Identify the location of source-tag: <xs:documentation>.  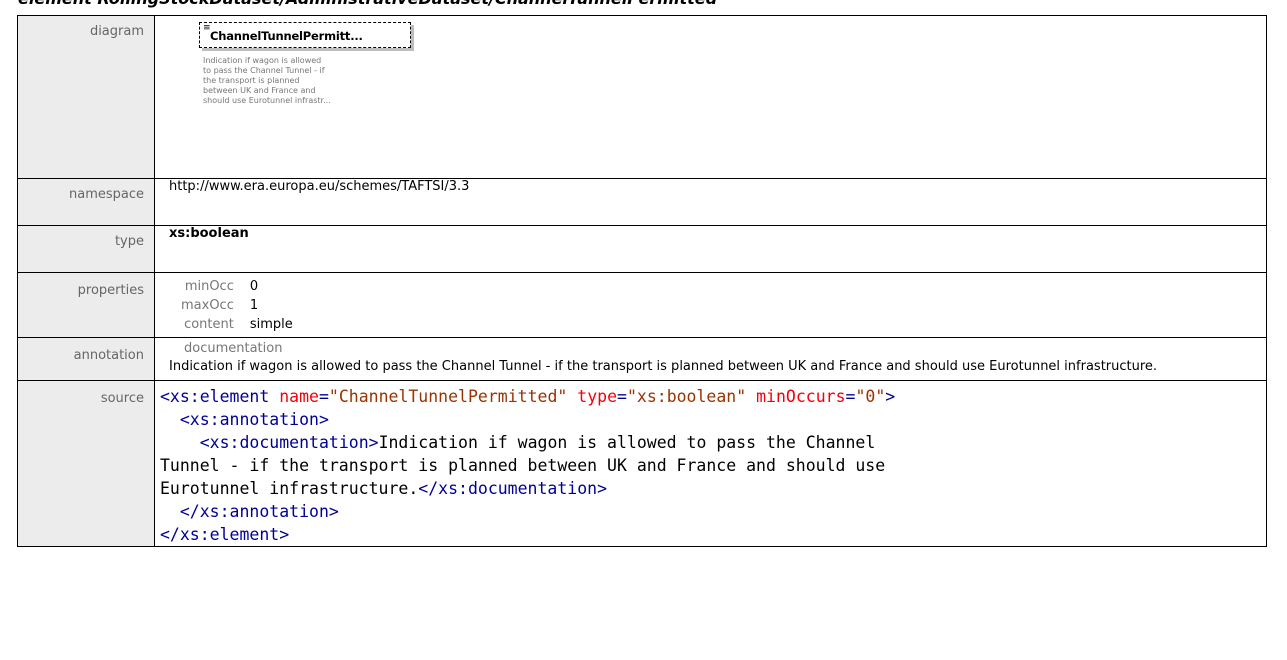
(289, 442).